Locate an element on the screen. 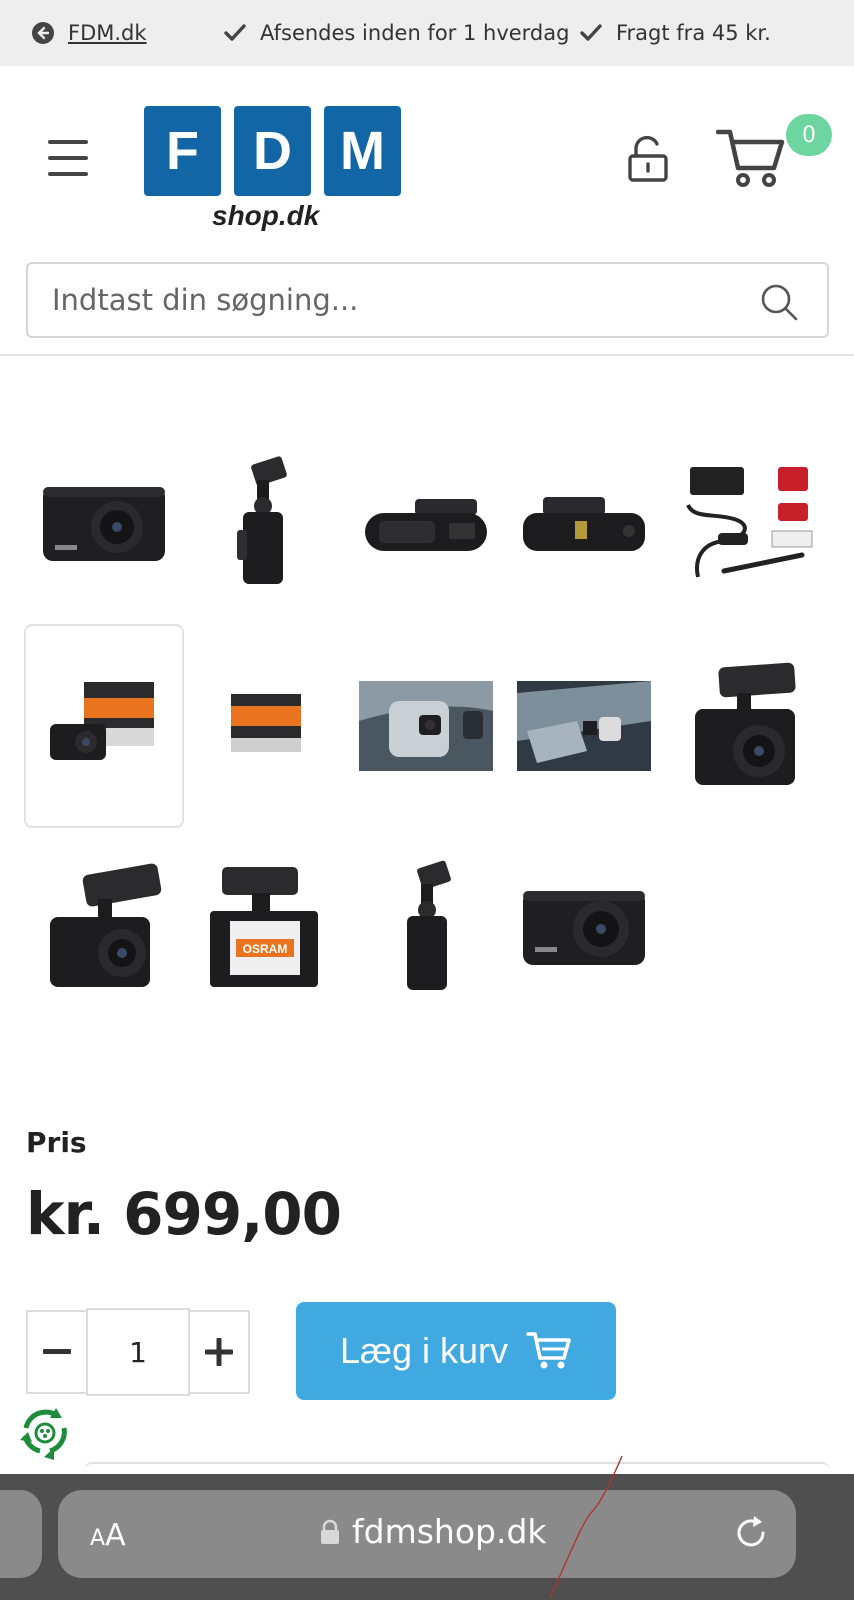  search-input is located at coordinates (388, 300).